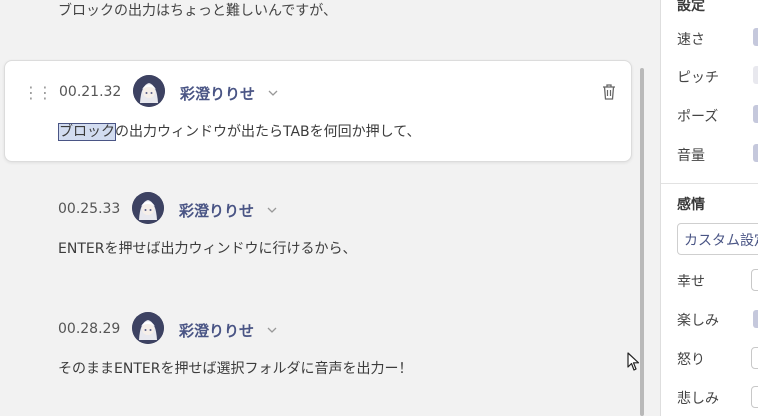 The width and height of the screenshot is (758, 416). I want to click on speed-label: 速さ, so click(691, 40).